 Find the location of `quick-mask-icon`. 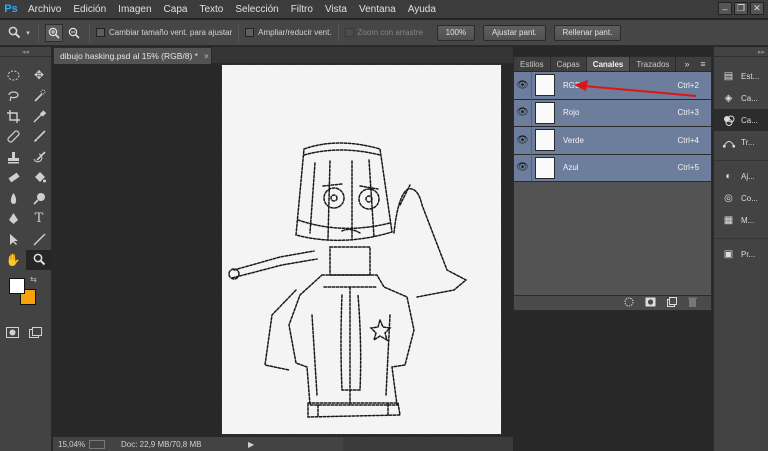

quick-mask-icon is located at coordinates (12, 332).